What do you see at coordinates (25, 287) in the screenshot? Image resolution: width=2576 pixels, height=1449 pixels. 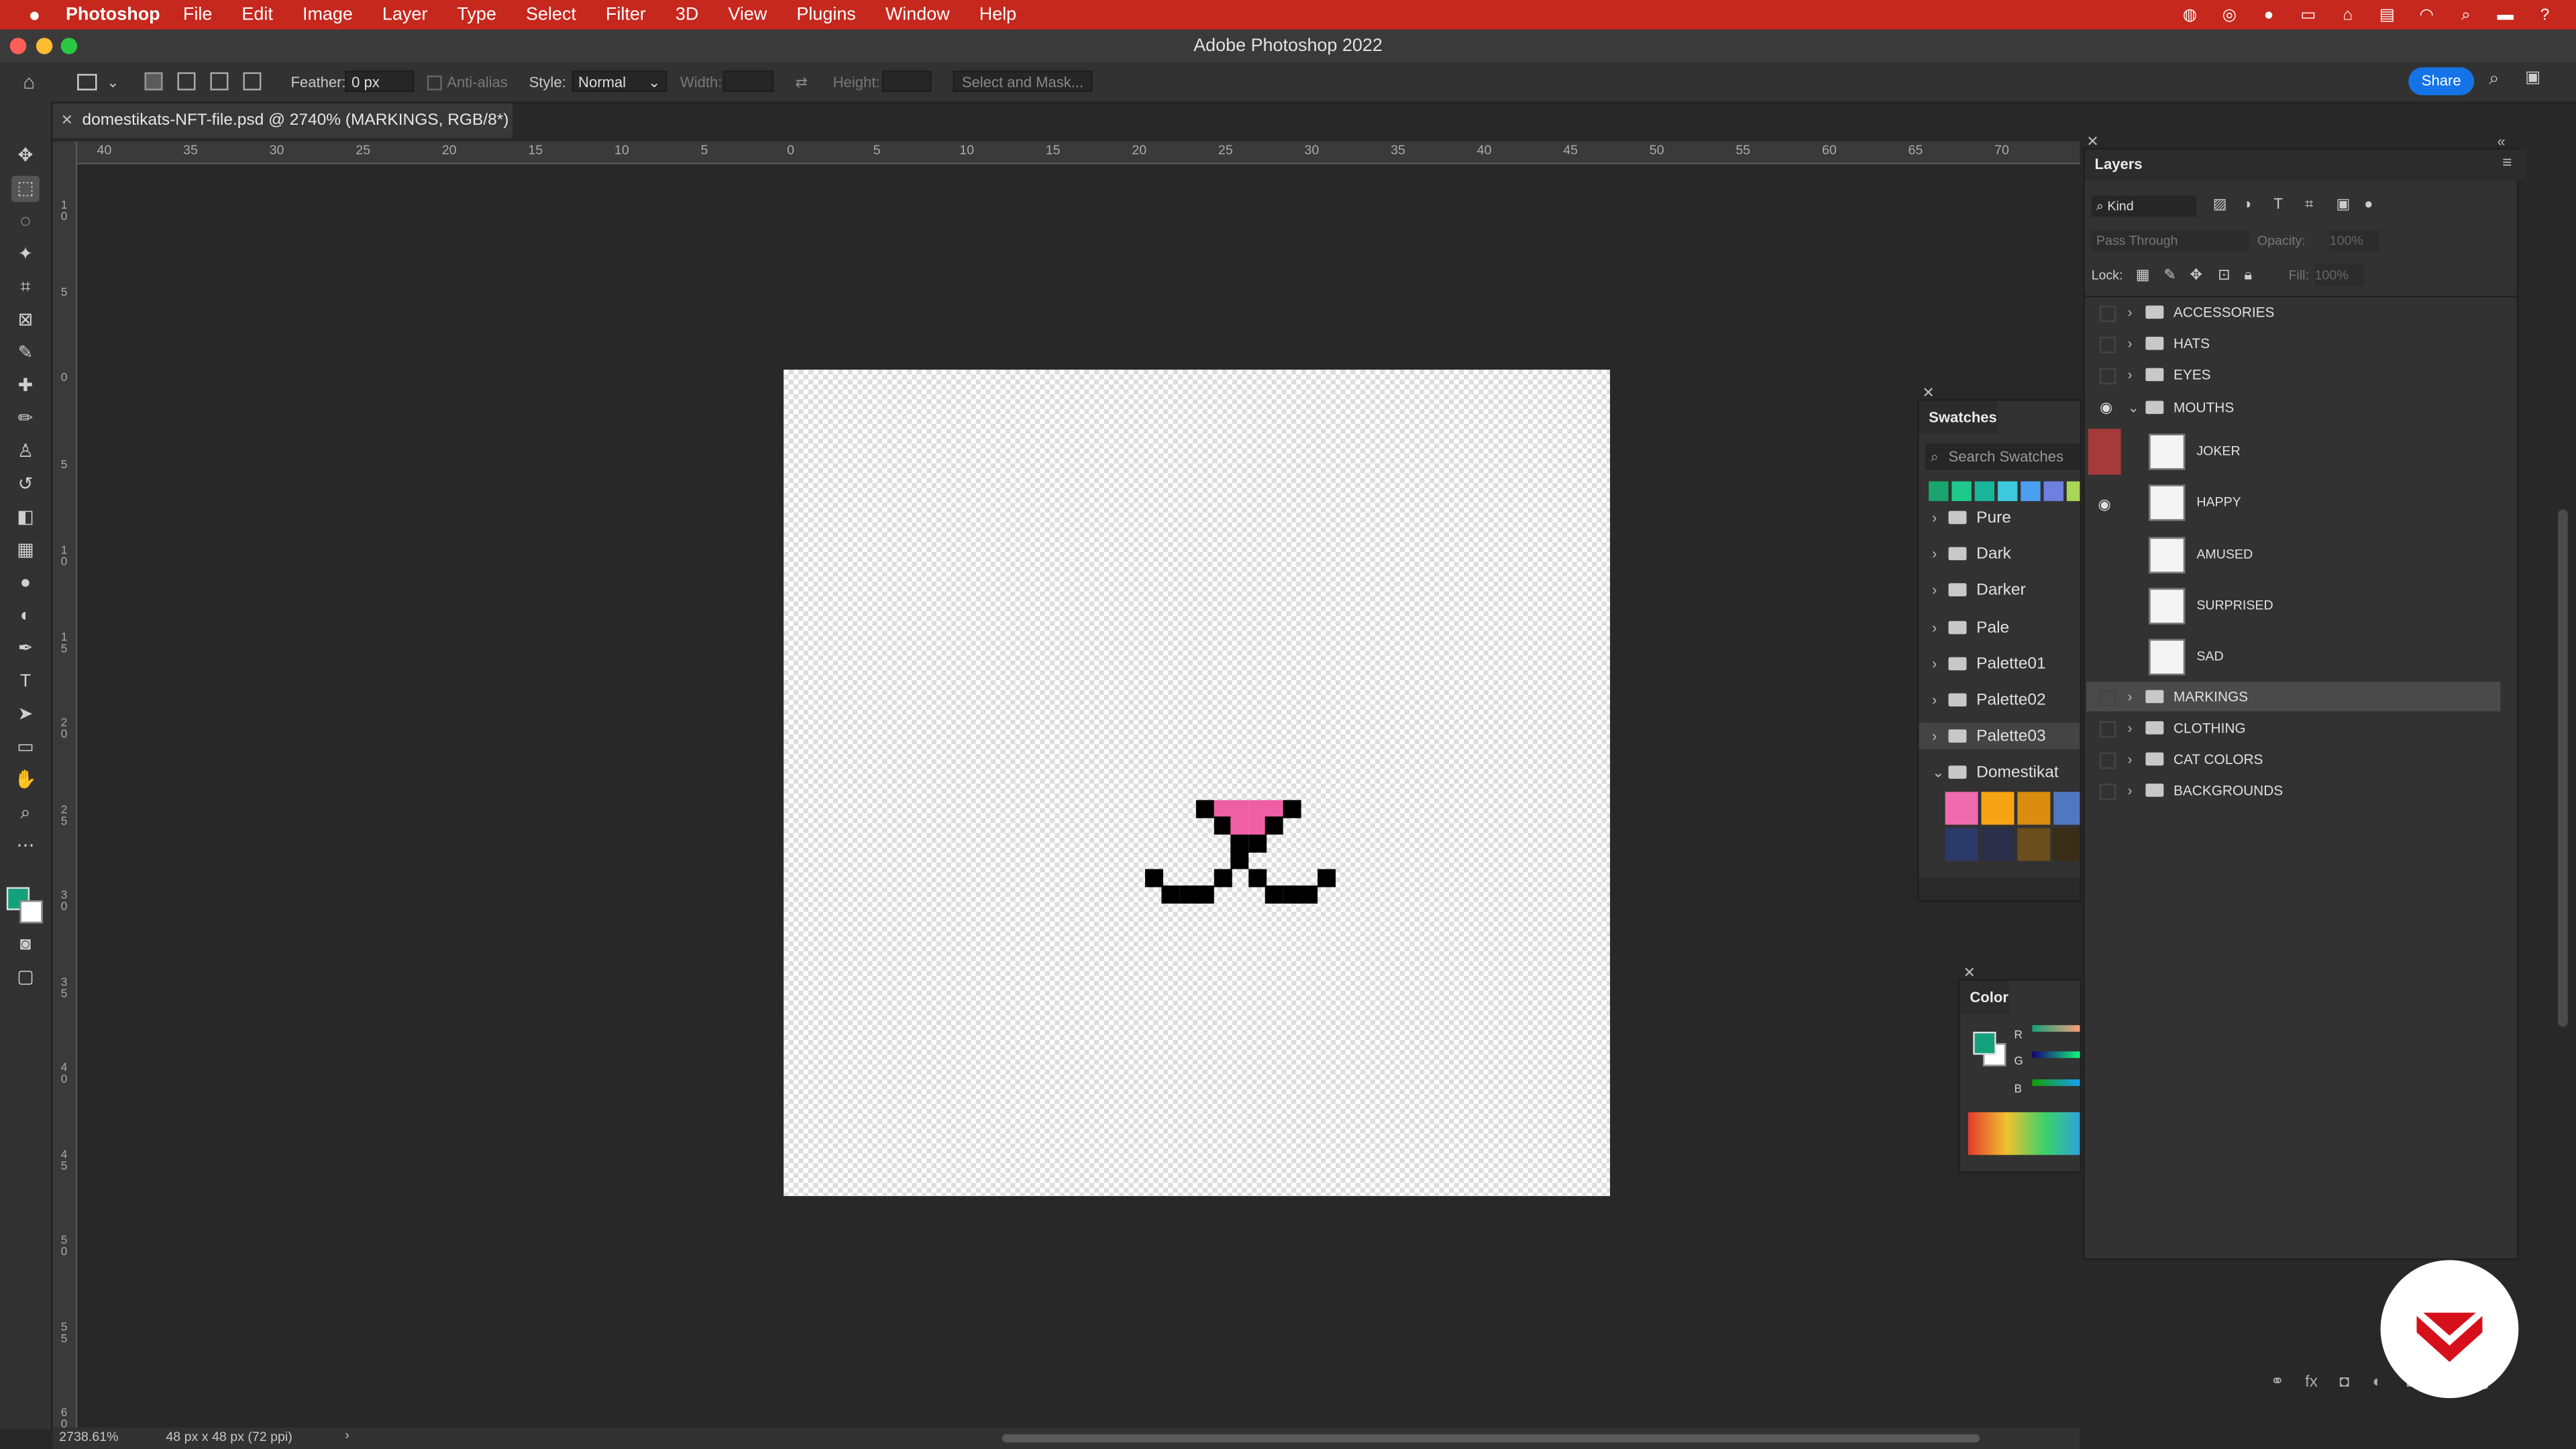 I see `crop-tool-icon: ⌗` at bounding box center [25, 287].